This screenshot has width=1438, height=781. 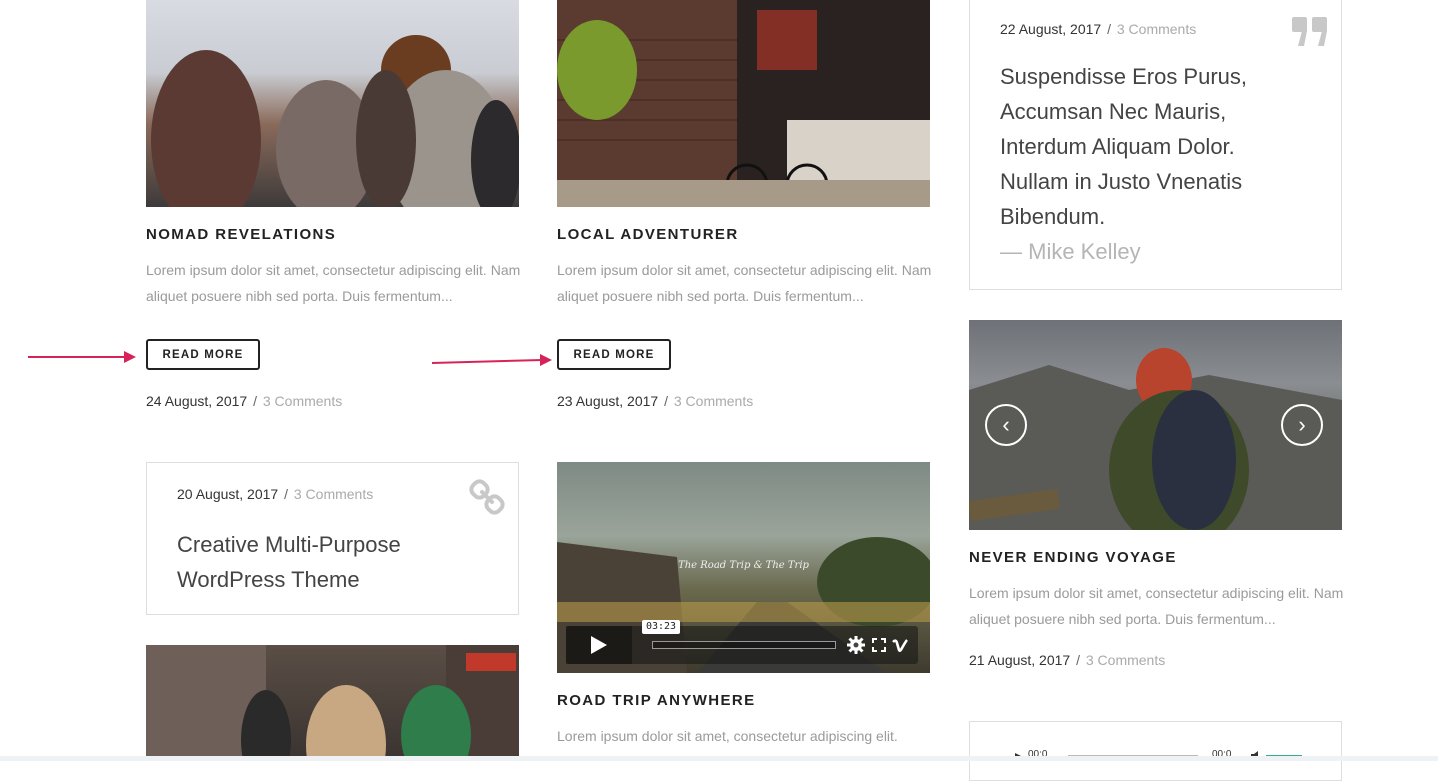 I want to click on post-meta: 22 August, 2017 / 3 Comments, so click(x=1098, y=29).